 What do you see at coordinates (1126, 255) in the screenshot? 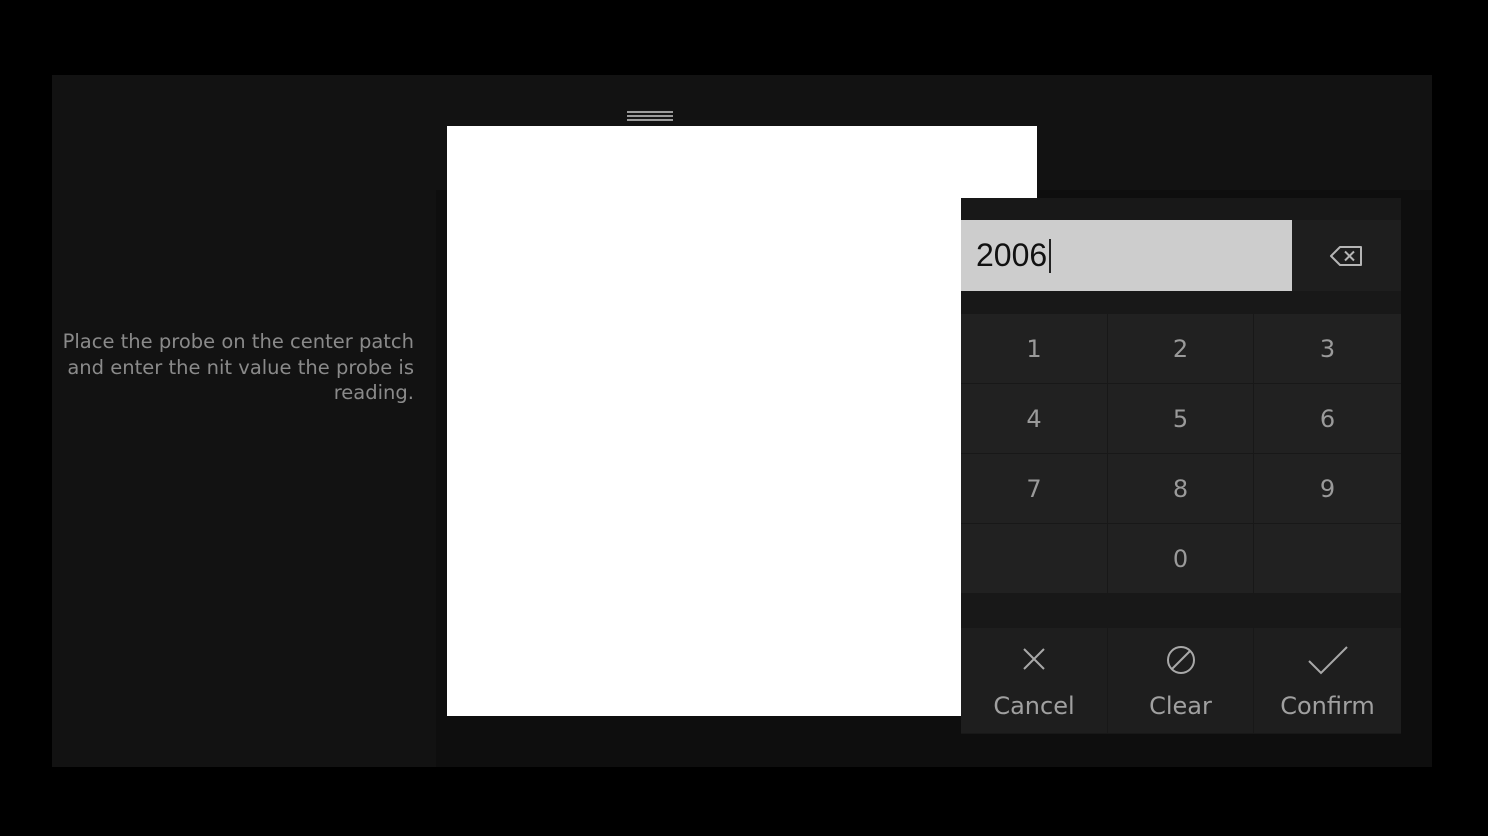
I see `nit-value-input: 2006` at bounding box center [1126, 255].